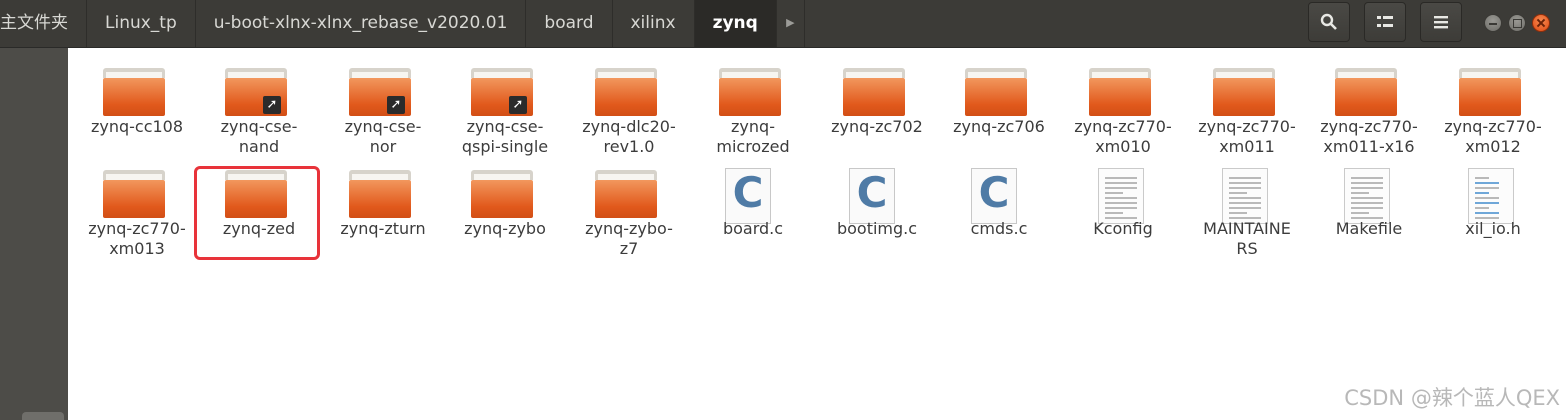 Image resolution: width=1566 pixels, height=420 pixels. I want to click on file-item: zynq-zc770- xm010, so click(1123, 114).